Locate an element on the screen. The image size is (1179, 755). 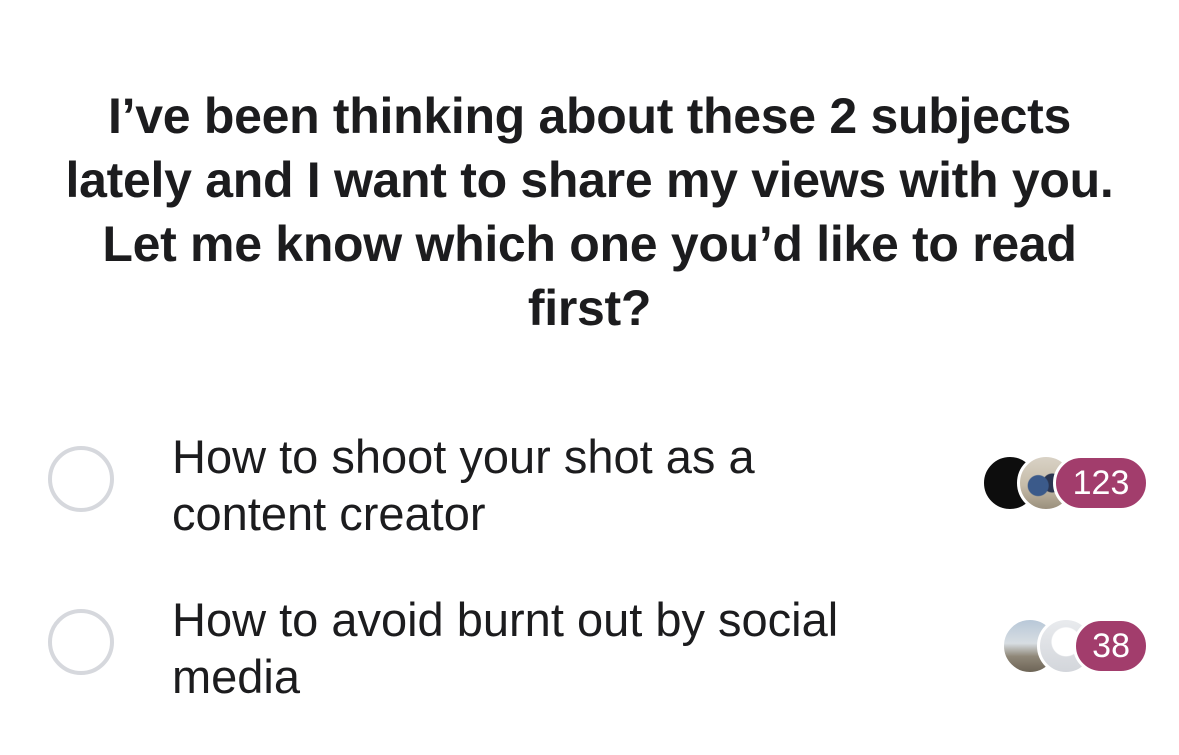
voter-facepile: 123 is located at coordinates (1065, 483).